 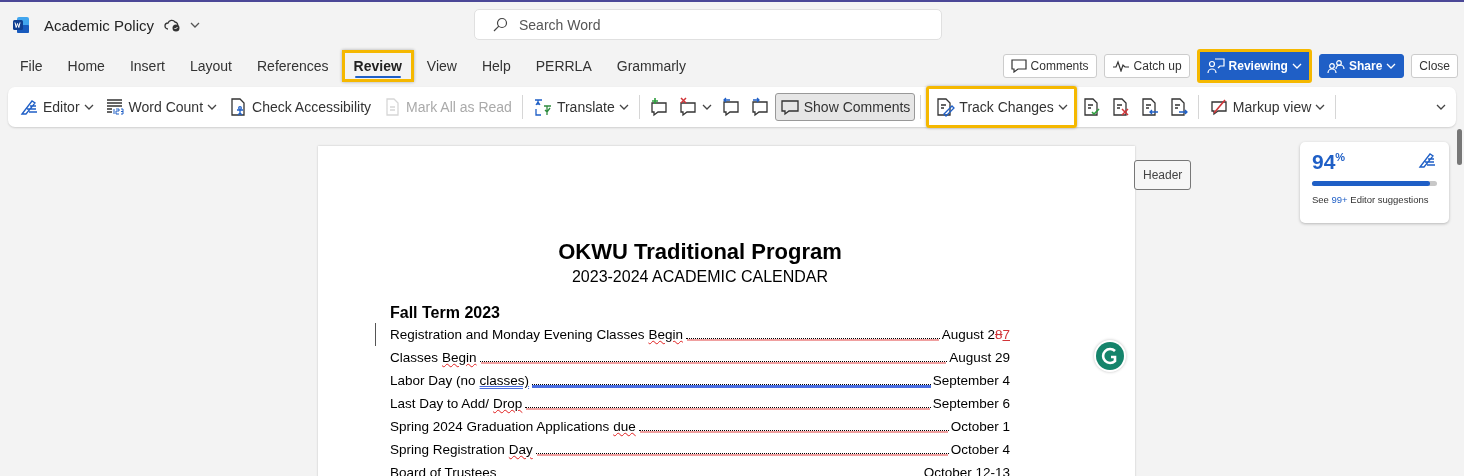 I want to click on scrollbar-thumb, so click(x=1459, y=147).